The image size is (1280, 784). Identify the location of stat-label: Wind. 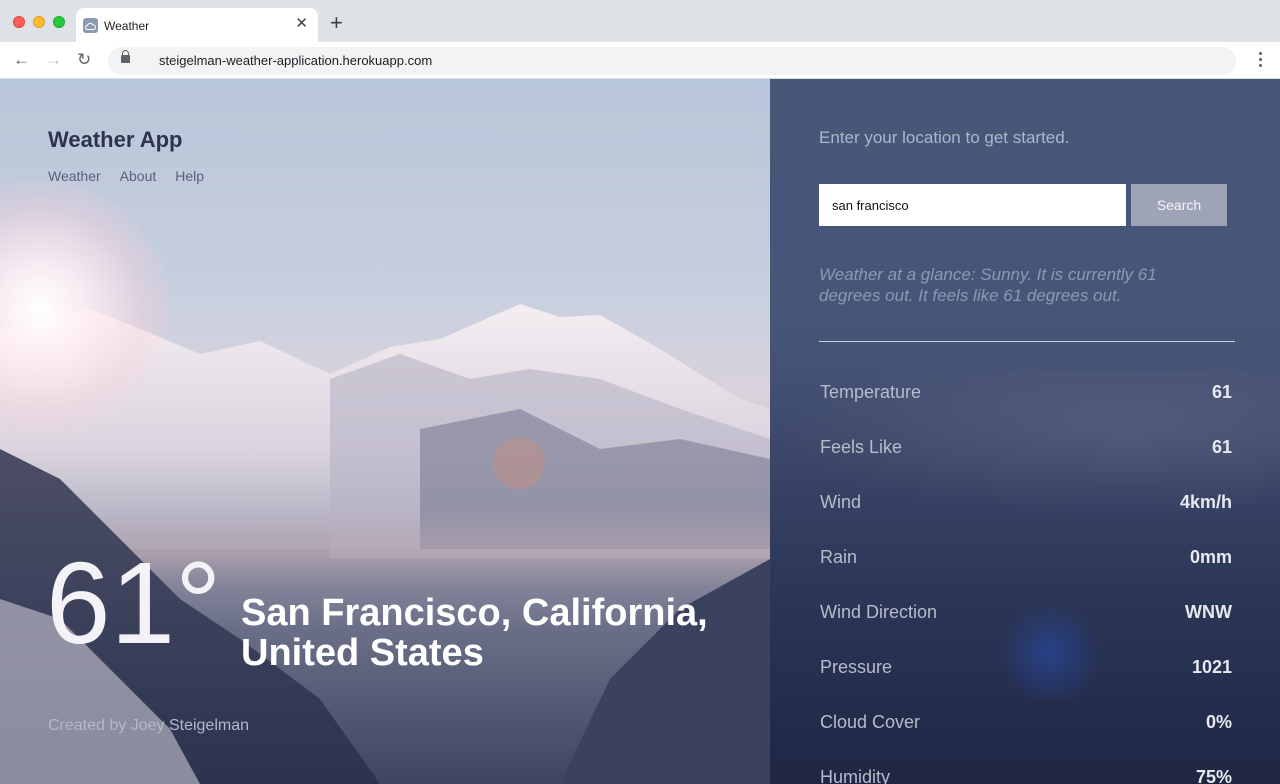
(841, 502).